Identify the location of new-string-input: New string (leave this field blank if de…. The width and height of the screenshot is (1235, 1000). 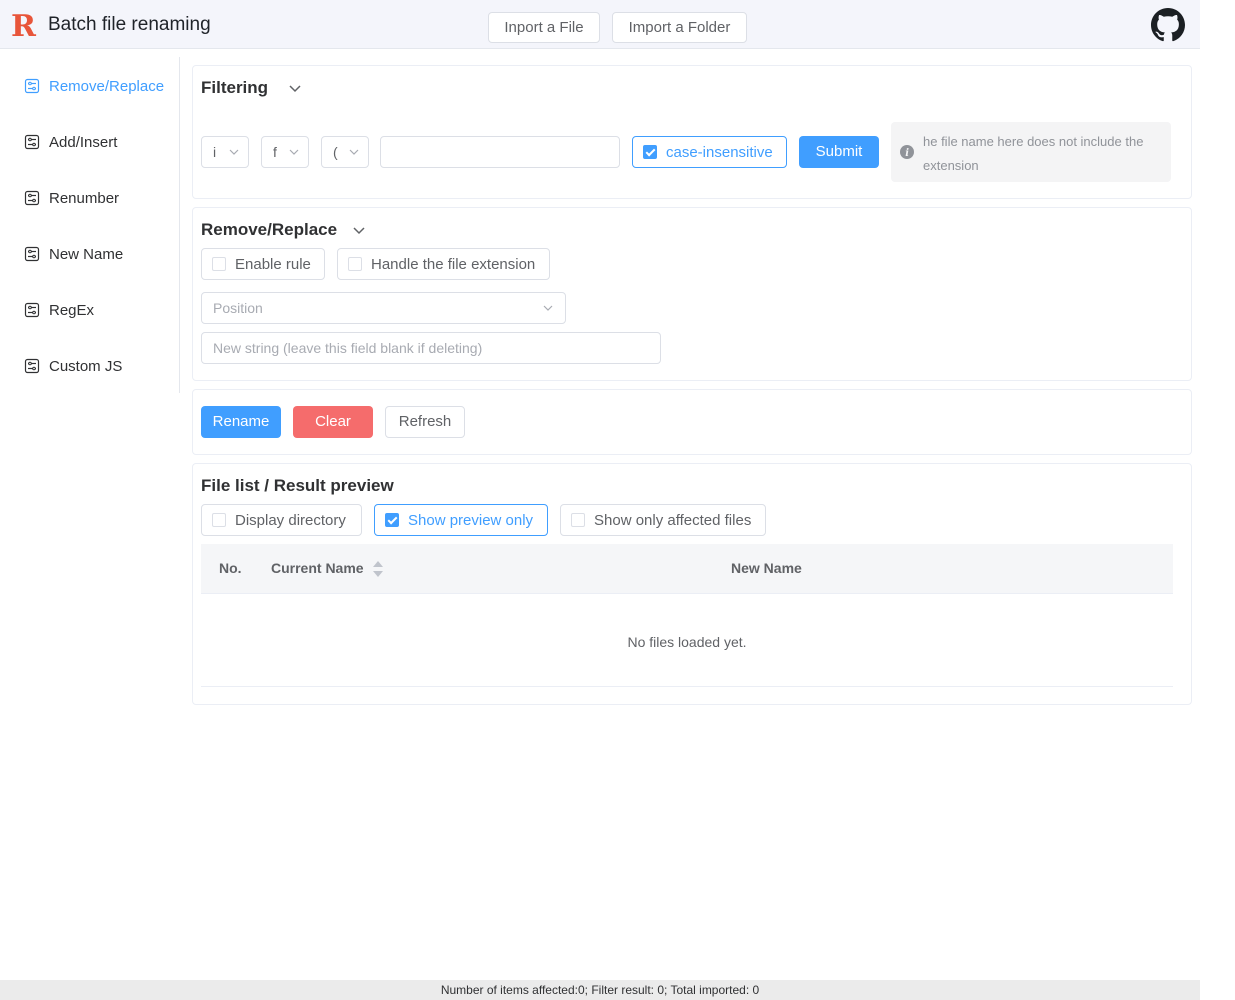
(431, 348).